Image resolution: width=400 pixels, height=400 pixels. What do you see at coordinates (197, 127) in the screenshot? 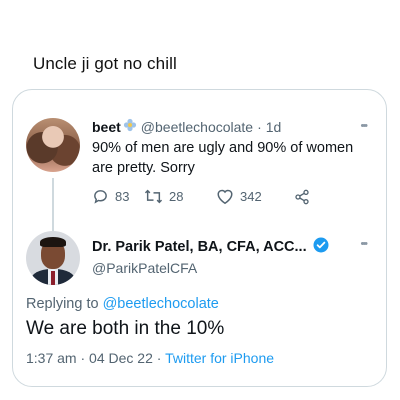
I see `tweet1-handle: @beetlechocolate` at bounding box center [197, 127].